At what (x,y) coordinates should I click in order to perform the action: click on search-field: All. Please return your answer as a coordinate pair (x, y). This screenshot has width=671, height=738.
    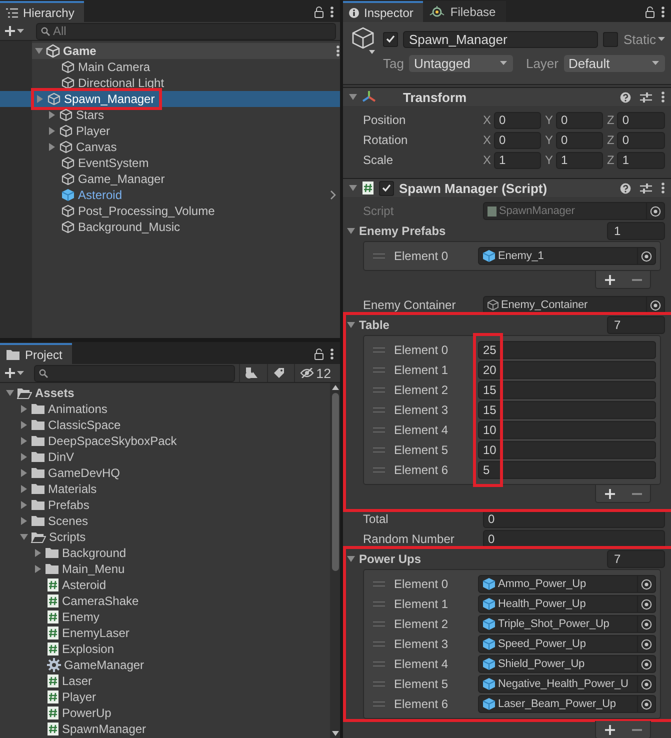
    Looking at the image, I should click on (186, 31).